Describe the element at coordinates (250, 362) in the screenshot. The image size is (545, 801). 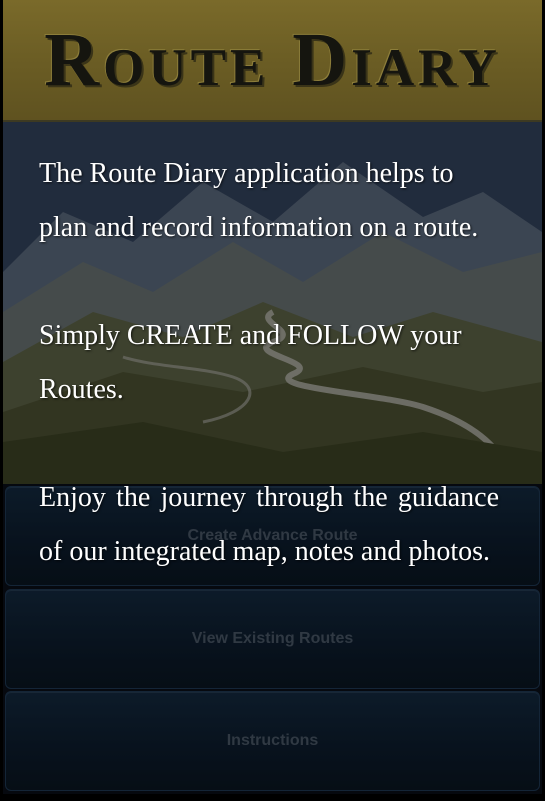
I see `intro-paragraph-2: Simply CREATE and FOLLOW your Routes.` at that location.